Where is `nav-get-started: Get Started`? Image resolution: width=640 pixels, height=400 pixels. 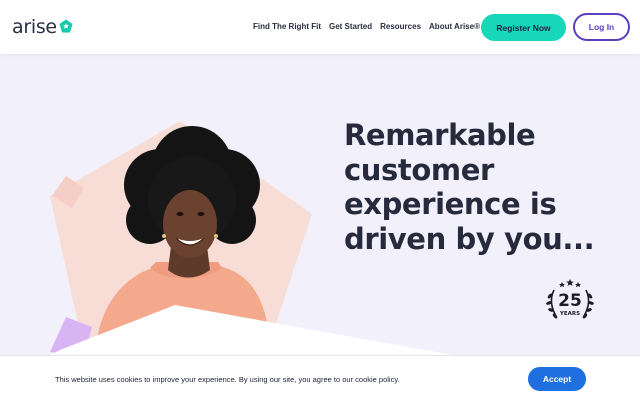
nav-get-started: Get Started is located at coordinates (350, 26).